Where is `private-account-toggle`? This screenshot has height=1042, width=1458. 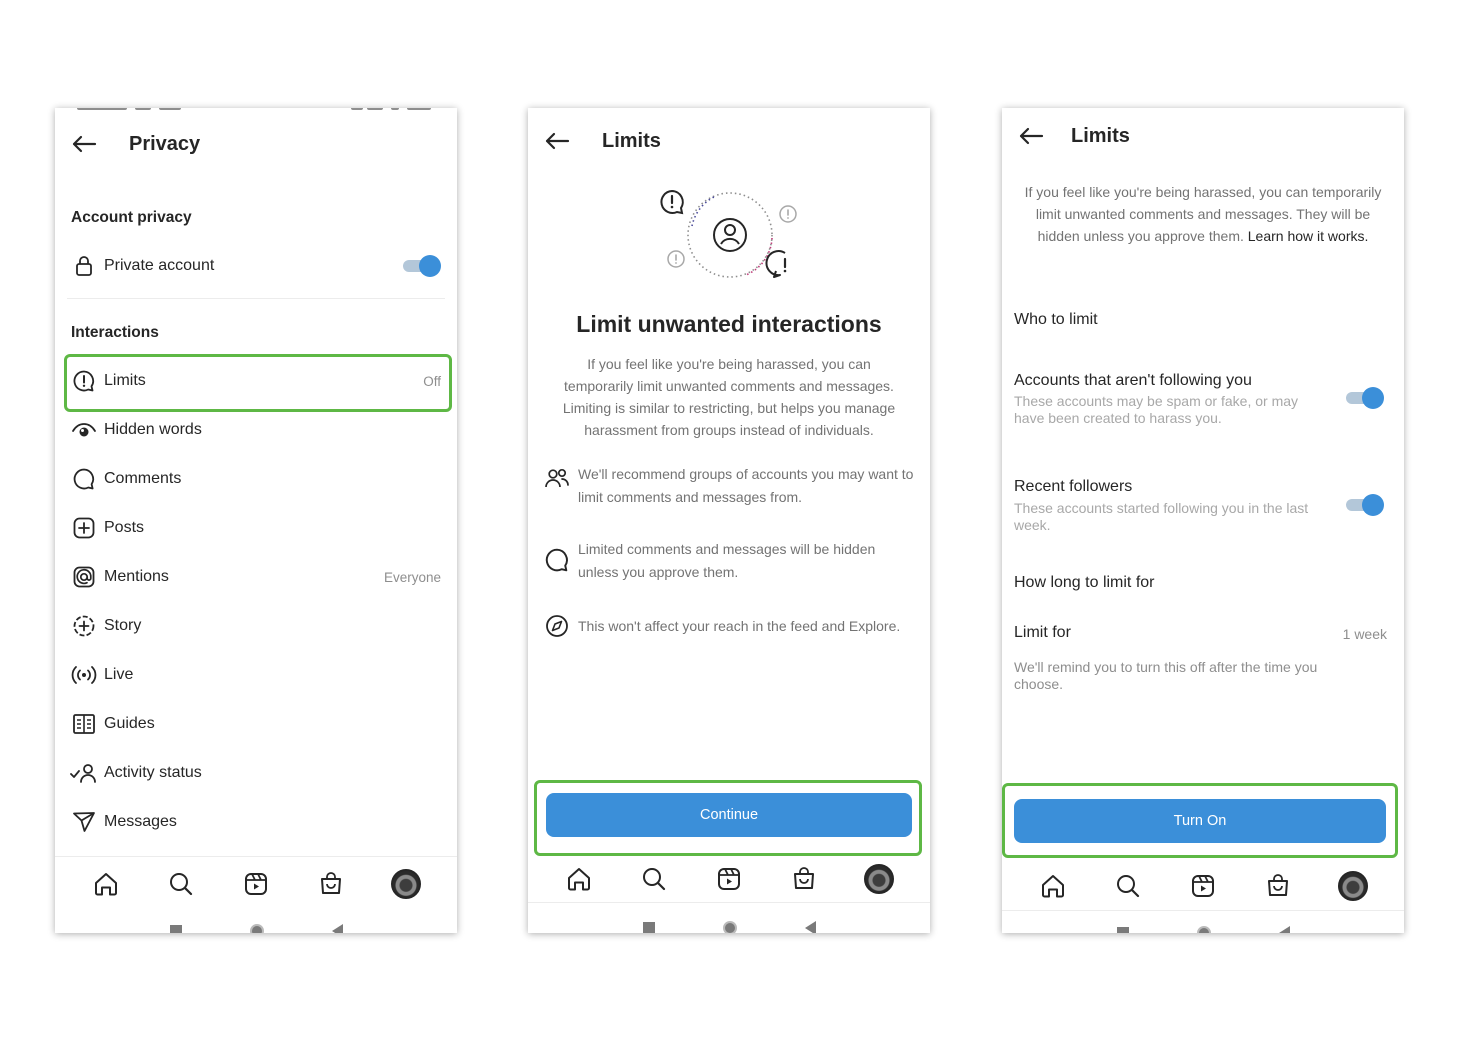 private-account-toggle is located at coordinates (421, 266).